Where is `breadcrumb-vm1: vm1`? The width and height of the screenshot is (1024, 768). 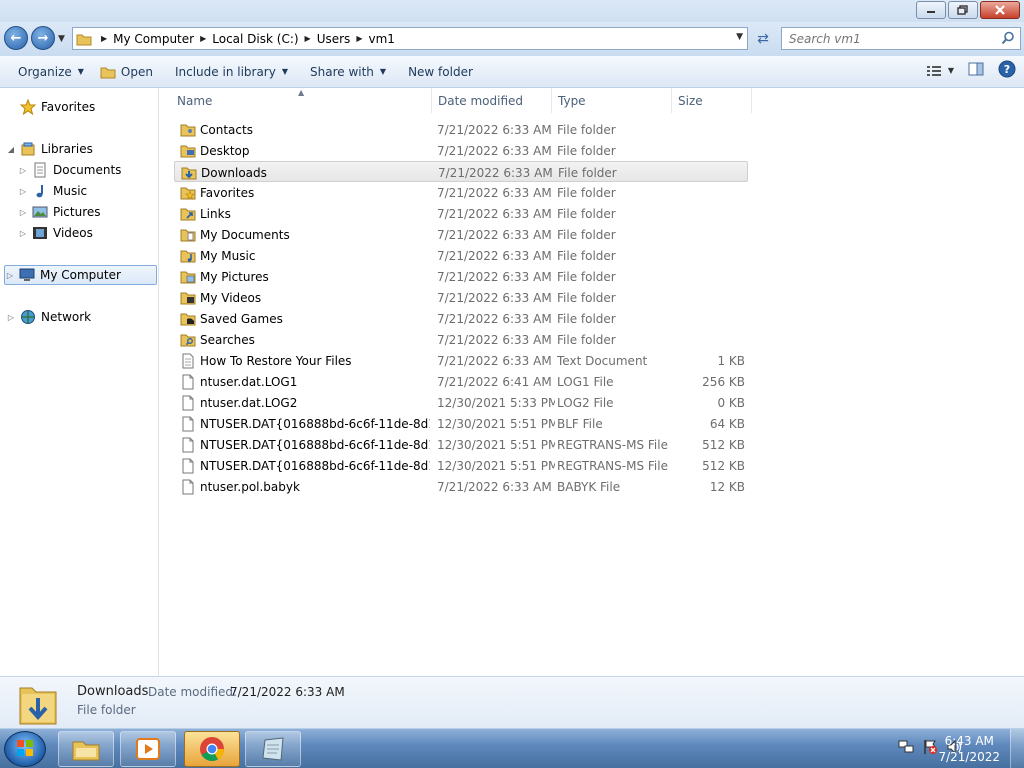 breadcrumb-vm1: vm1 is located at coordinates (381, 39).